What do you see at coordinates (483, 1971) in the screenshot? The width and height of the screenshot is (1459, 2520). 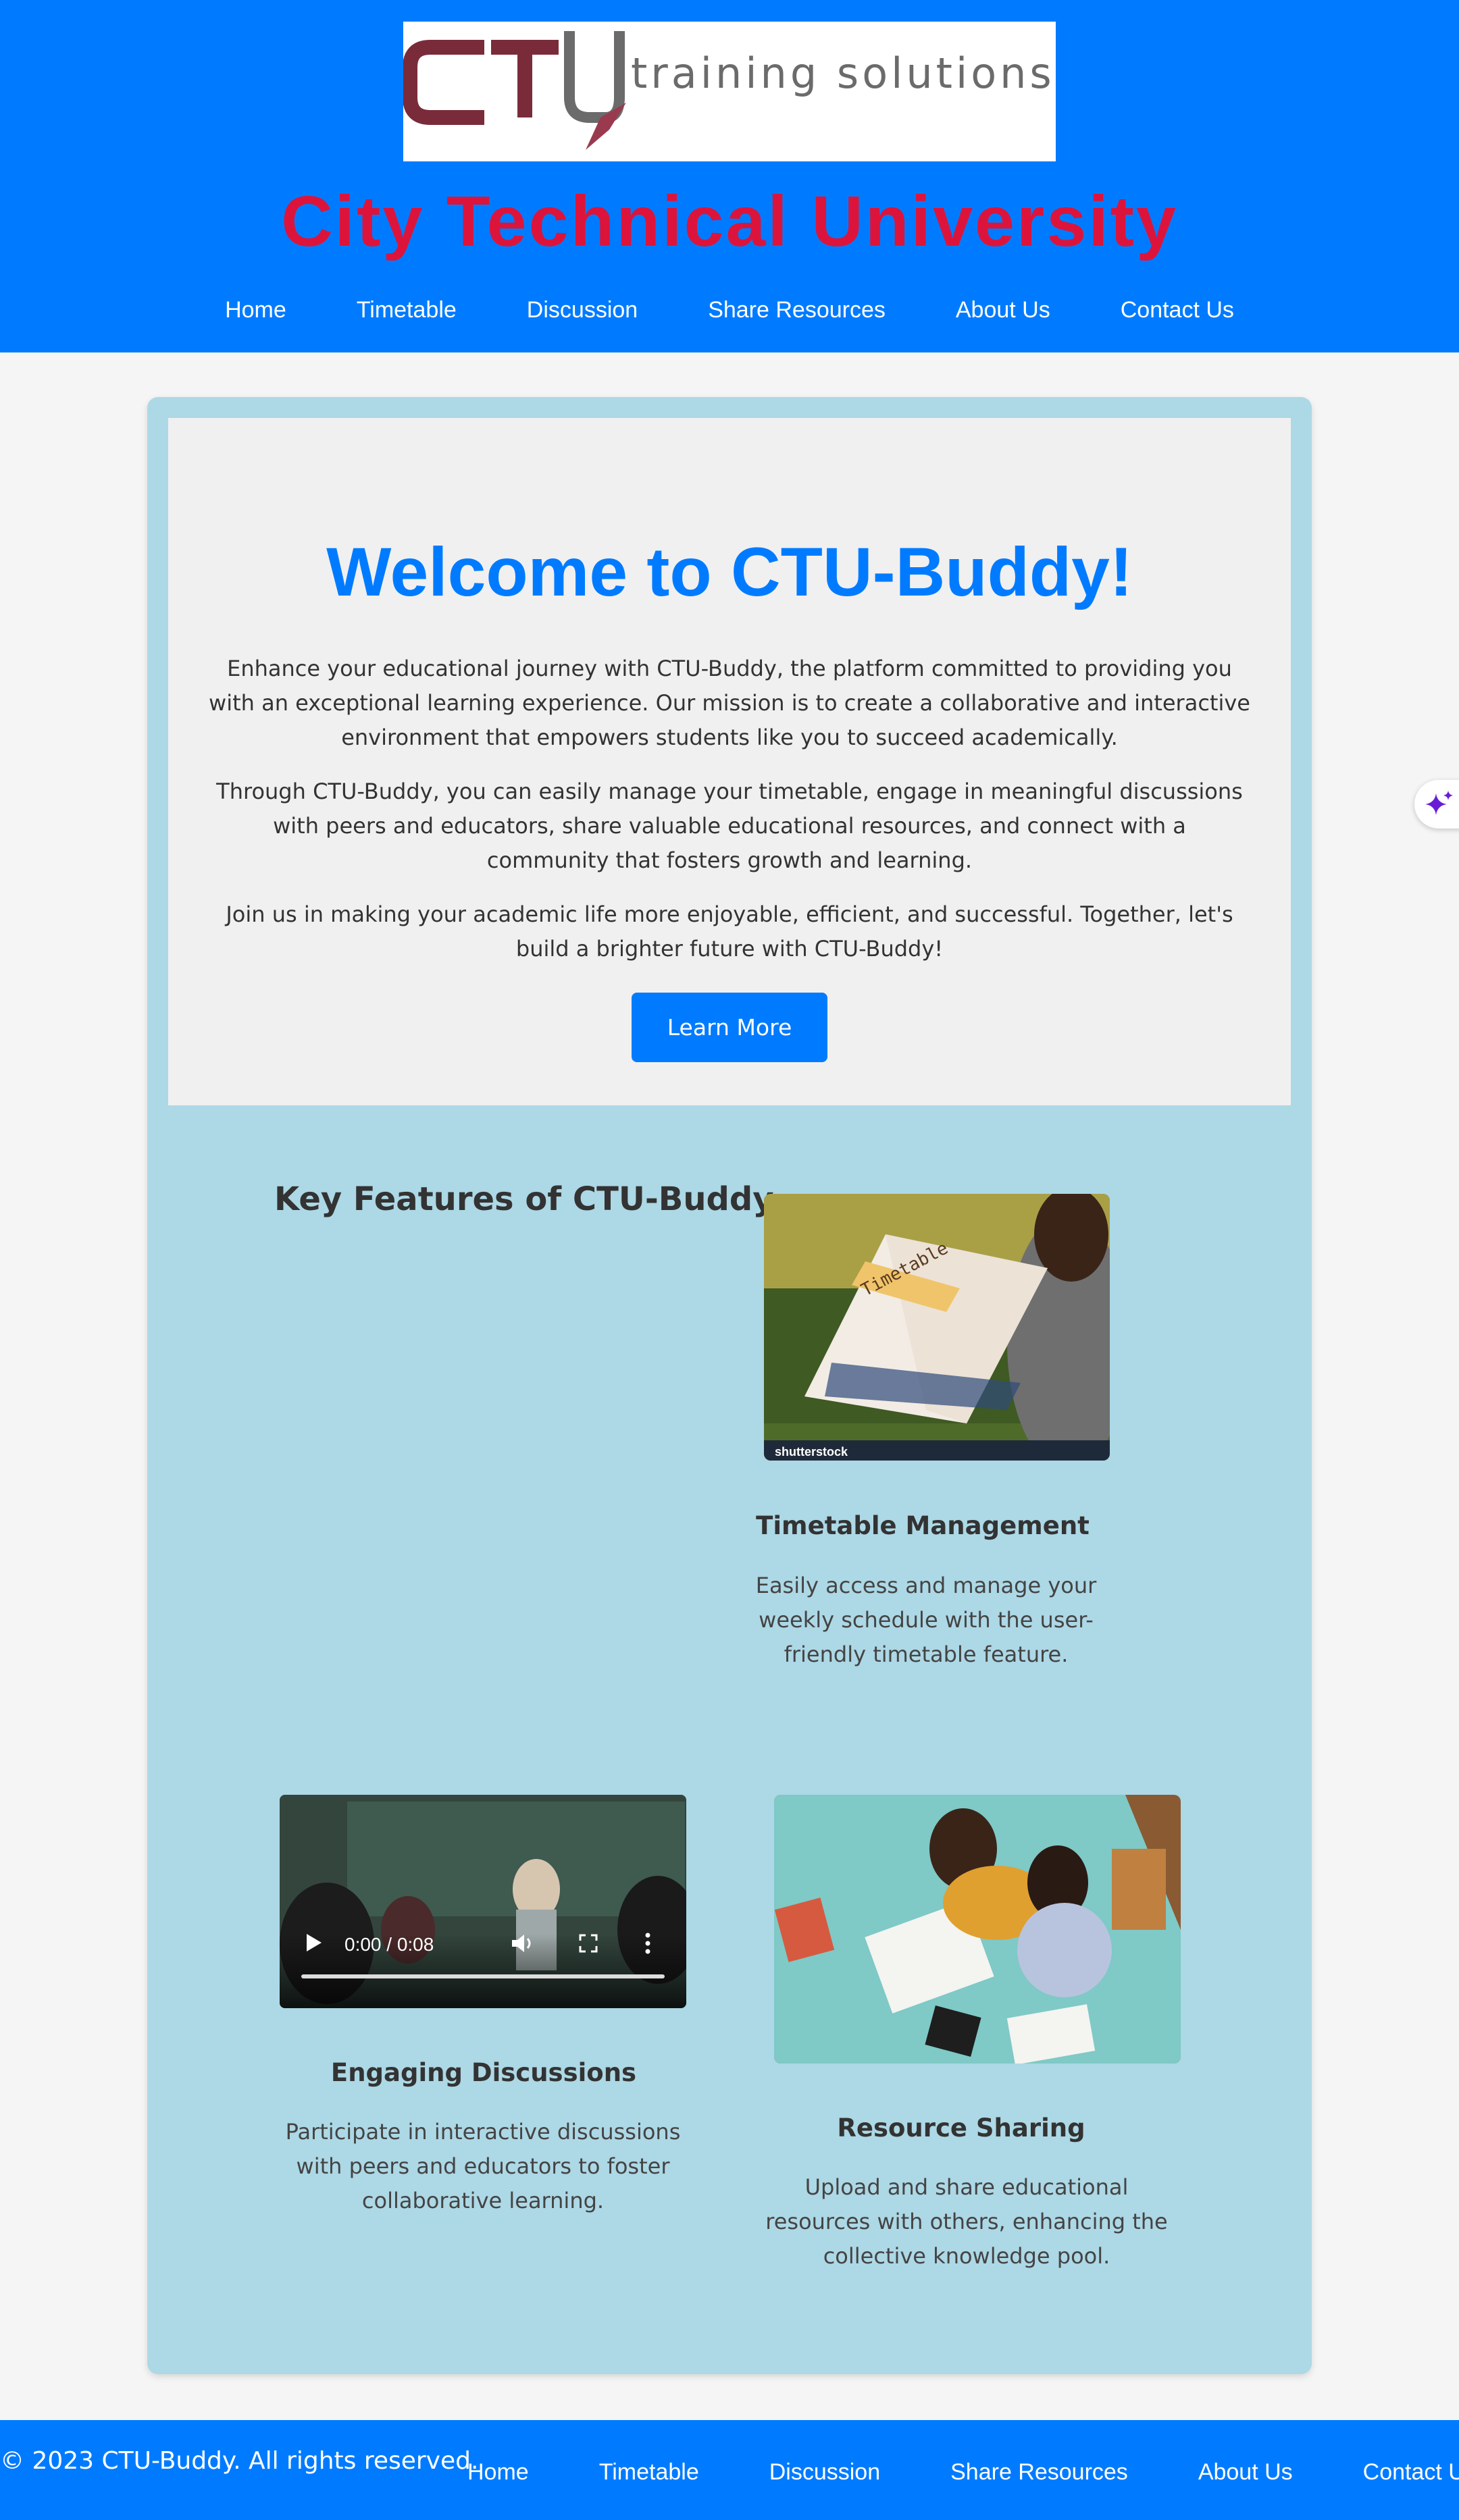 I see `video-controls` at bounding box center [483, 1971].